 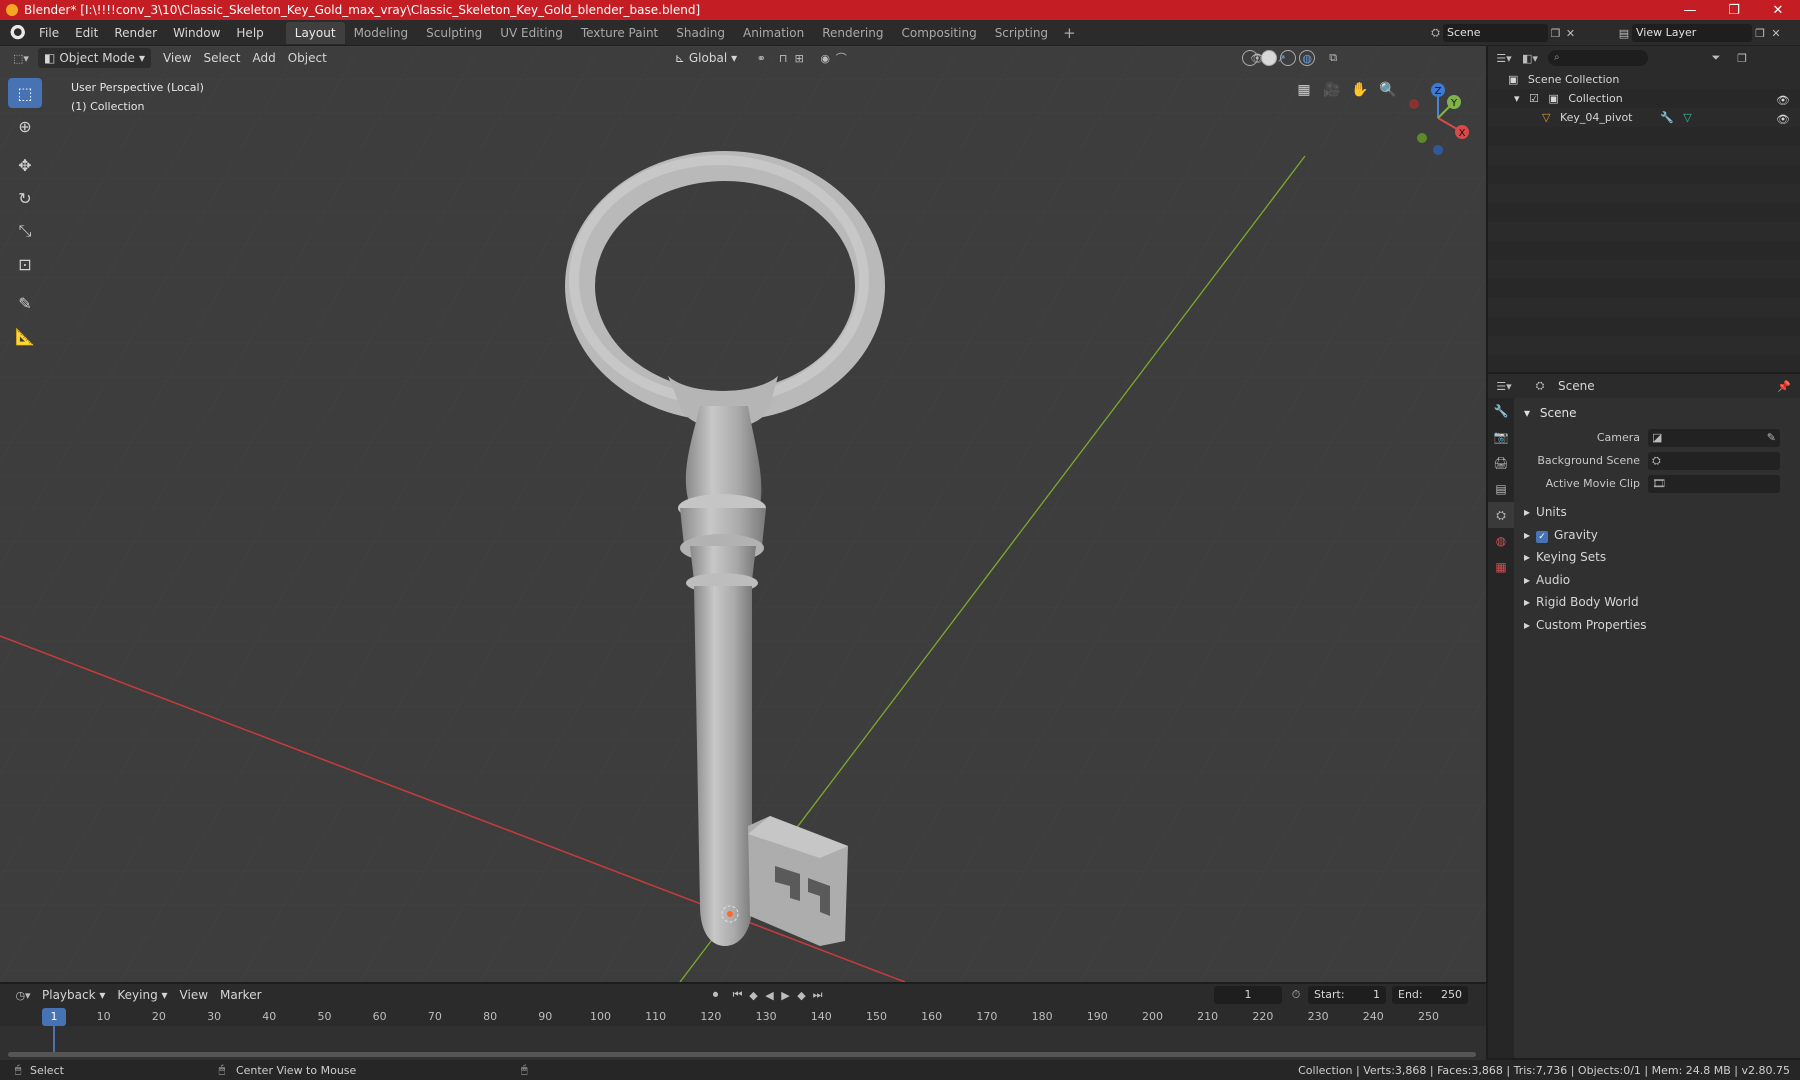 What do you see at coordinates (263, 58) in the screenshot?
I see `viewport-menu-add: Add` at bounding box center [263, 58].